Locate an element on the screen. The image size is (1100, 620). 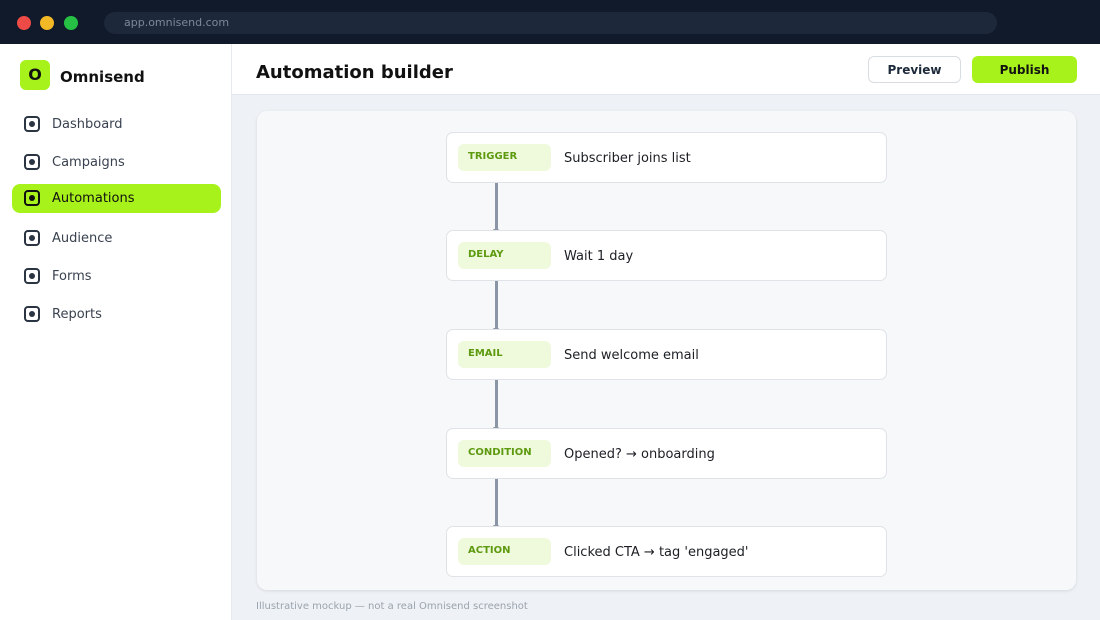
publish-button: Publish is located at coordinates (1024, 69).